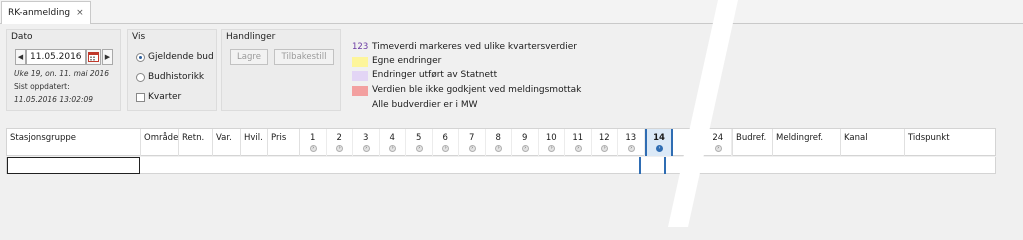  I want to click on hour-label: 10, so click(551, 138).